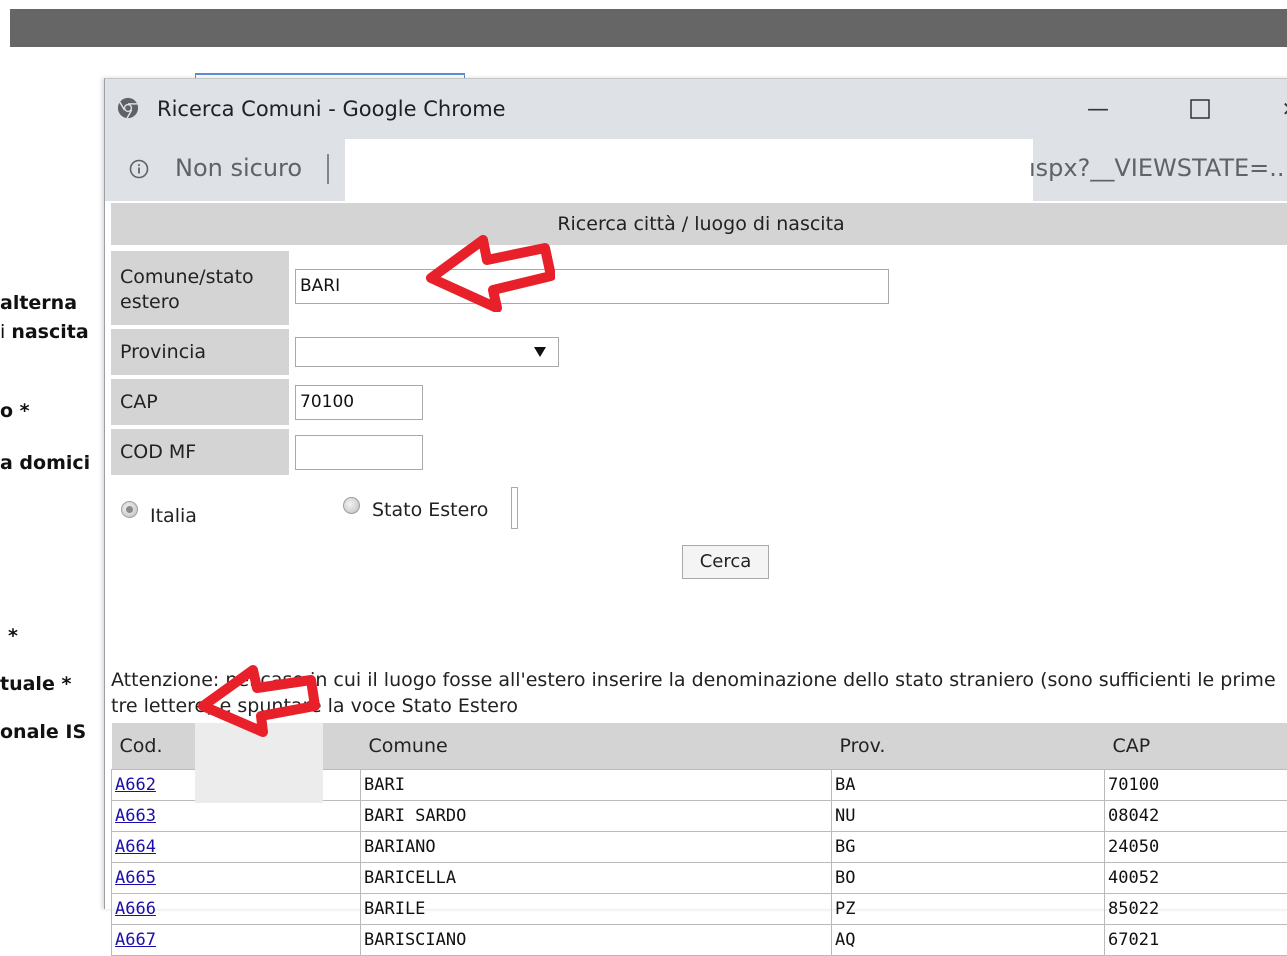  I want to click on comune-cell: BARI, so click(596, 784).